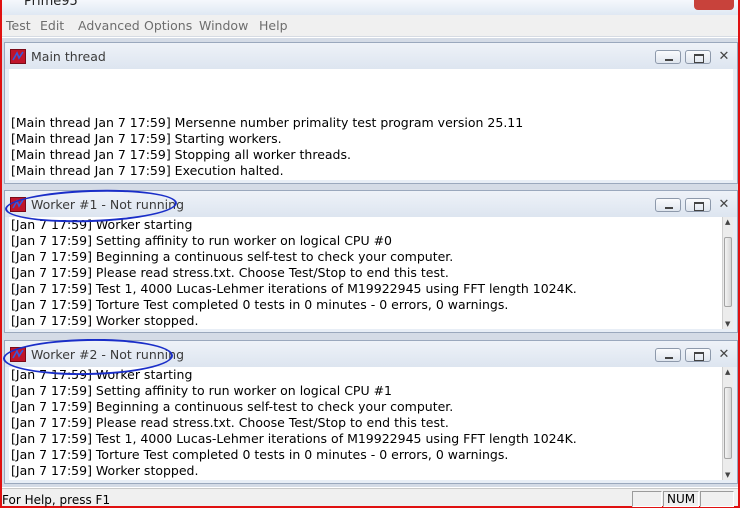 The width and height of the screenshot is (740, 508). What do you see at coordinates (370, 7) in the screenshot?
I see `title-bar: Prime95` at bounding box center [370, 7].